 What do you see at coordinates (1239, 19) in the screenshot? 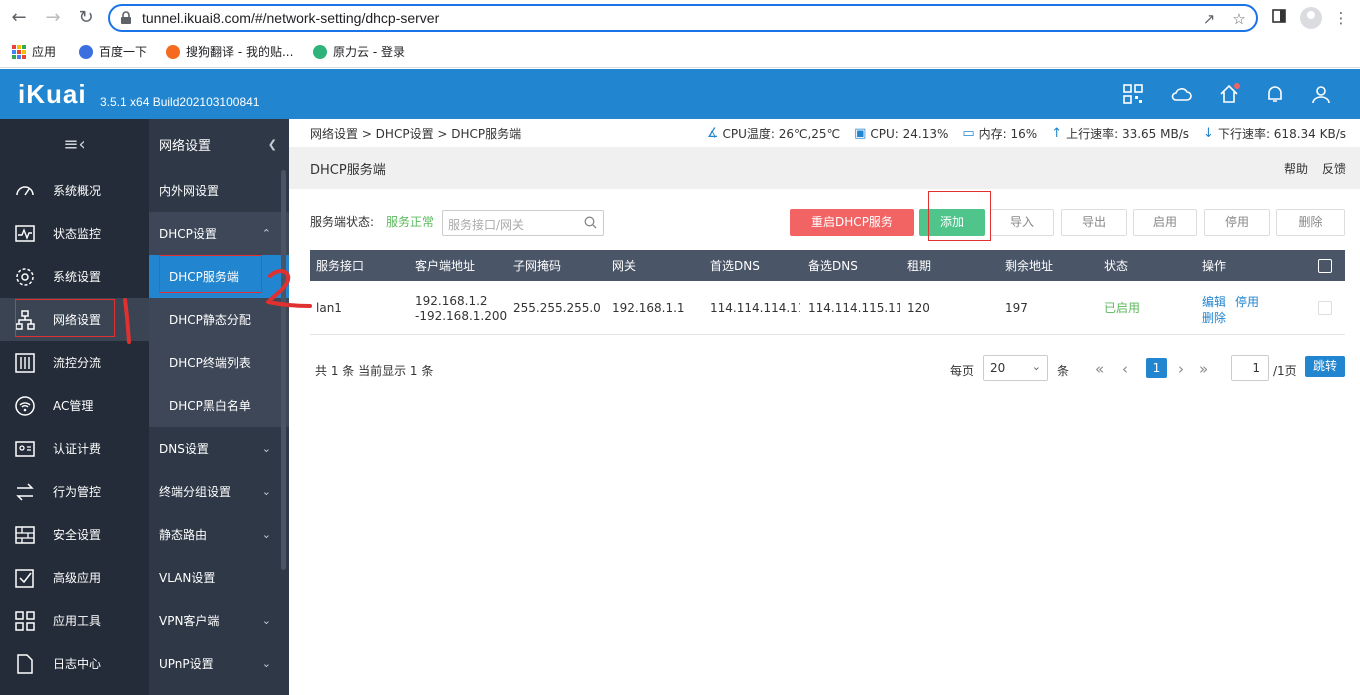
I see `star-icon: ☆` at bounding box center [1239, 19].